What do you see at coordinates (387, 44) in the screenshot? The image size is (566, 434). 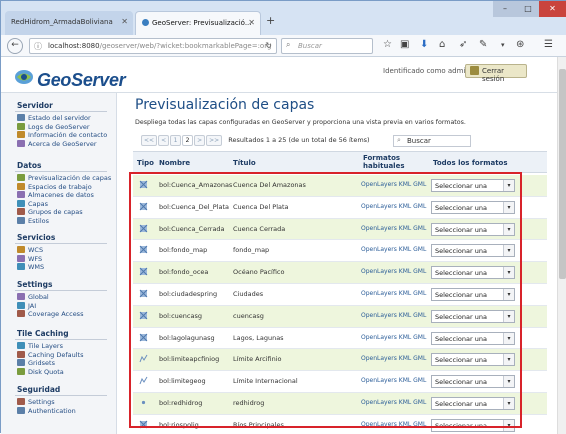 I see `bookmark-star-icon: ☆` at bounding box center [387, 44].